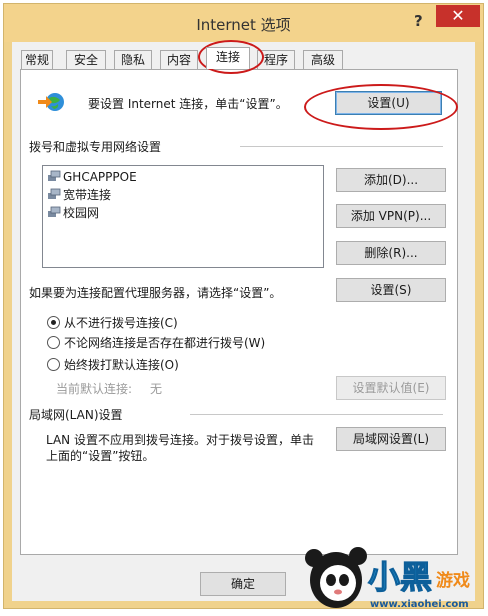 This screenshot has width=488, height=616. Describe the element at coordinates (391, 439) in the screenshot. I see `lan-settings-button: 局域网设置(L)` at that location.